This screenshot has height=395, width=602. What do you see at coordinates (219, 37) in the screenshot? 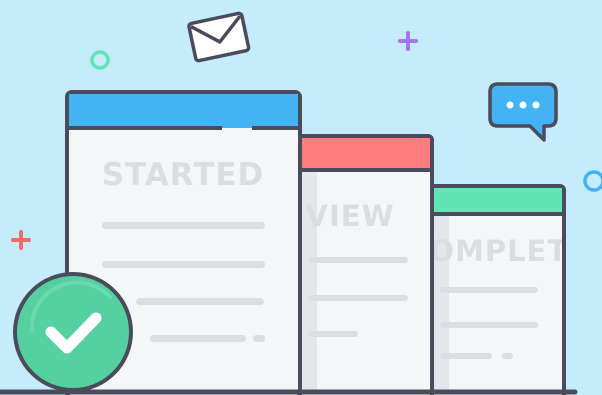
I see `envelope-icon` at bounding box center [219, 37].